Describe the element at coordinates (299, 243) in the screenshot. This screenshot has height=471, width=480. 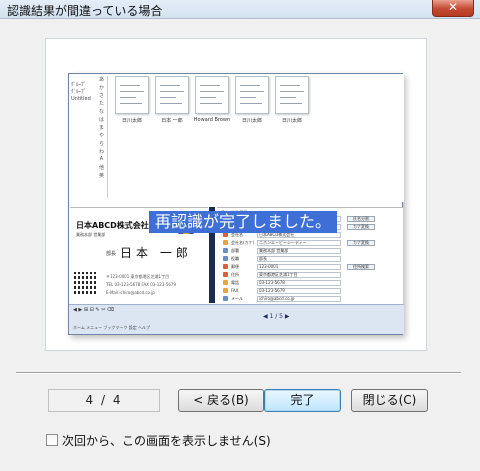
I see `field-value: ニホンエービーシーディー` at that location.